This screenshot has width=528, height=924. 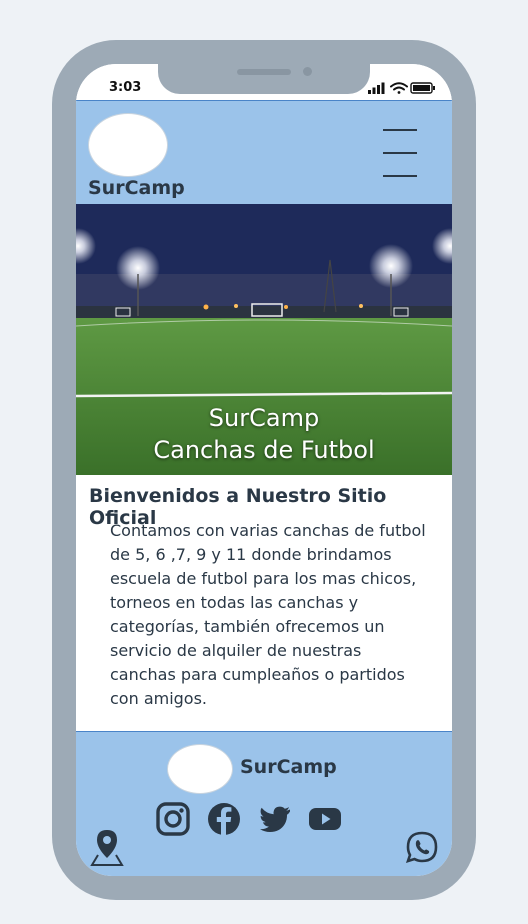 What do you see at coordinates (128, 145) in the screenshot?
I see `logo` at bounding box center [128, 145].